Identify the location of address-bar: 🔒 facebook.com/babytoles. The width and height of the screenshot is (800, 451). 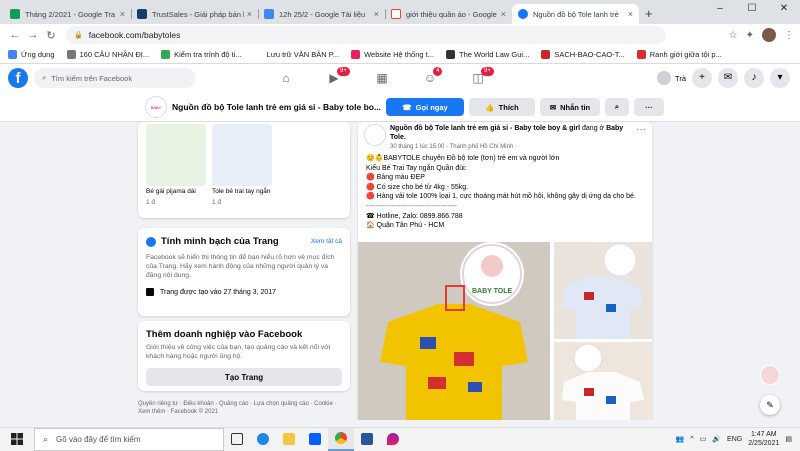
(366, 35).